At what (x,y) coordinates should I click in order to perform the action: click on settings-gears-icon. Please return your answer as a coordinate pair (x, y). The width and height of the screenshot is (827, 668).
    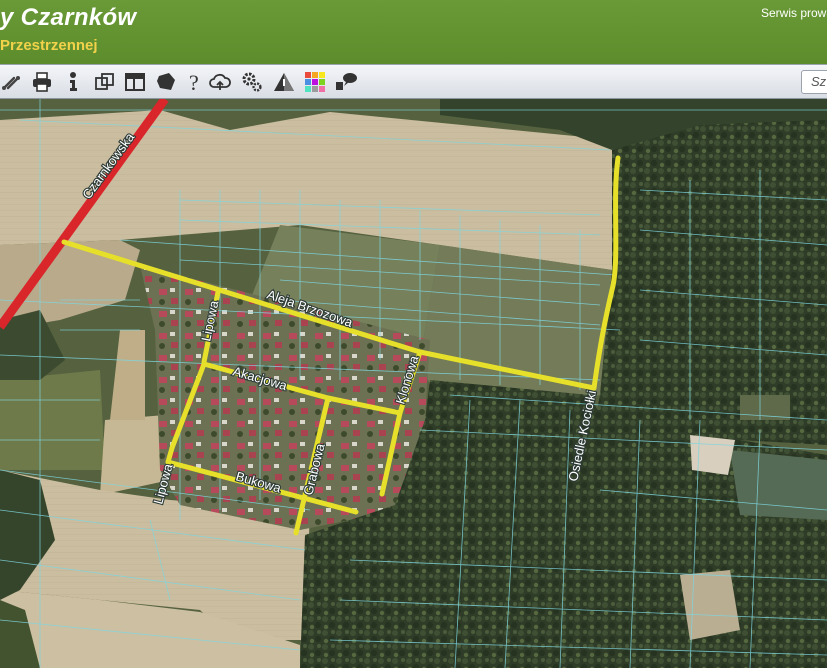
    Looking at the image, I should click on (252, 82).